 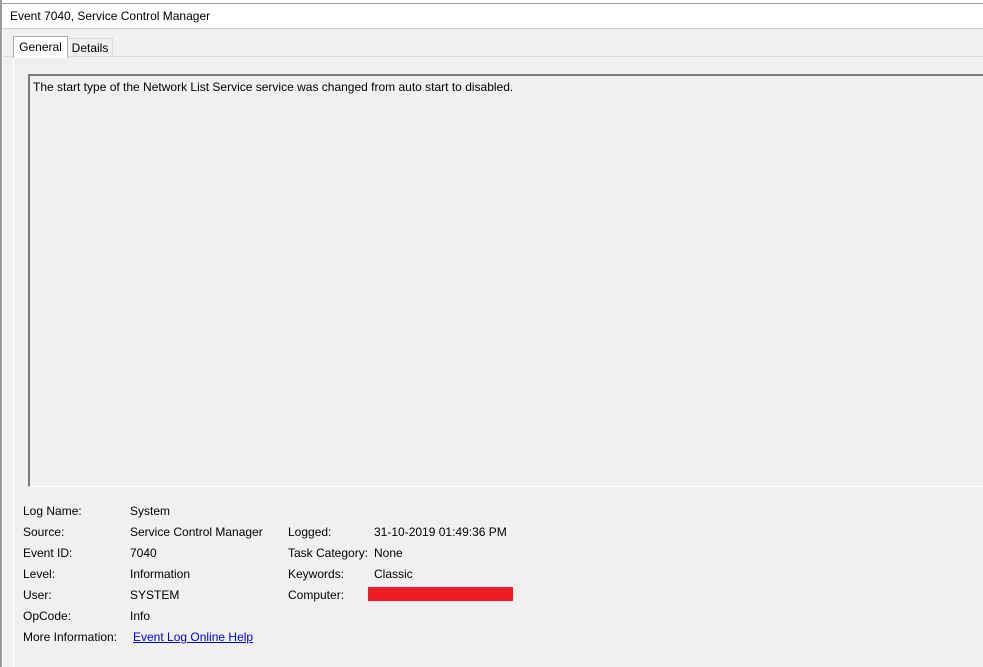 I want to click on event-id-label: Event ID:, so click(x=48, y=553).